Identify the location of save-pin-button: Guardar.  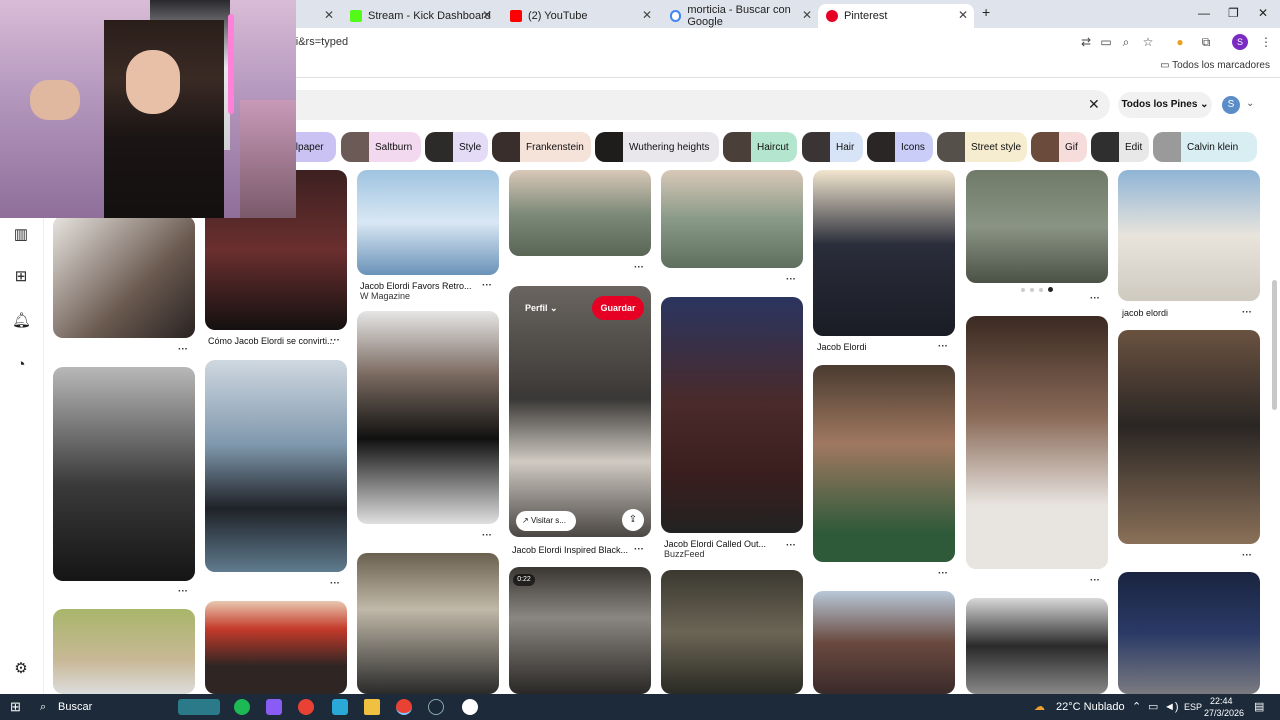
(618, 308).